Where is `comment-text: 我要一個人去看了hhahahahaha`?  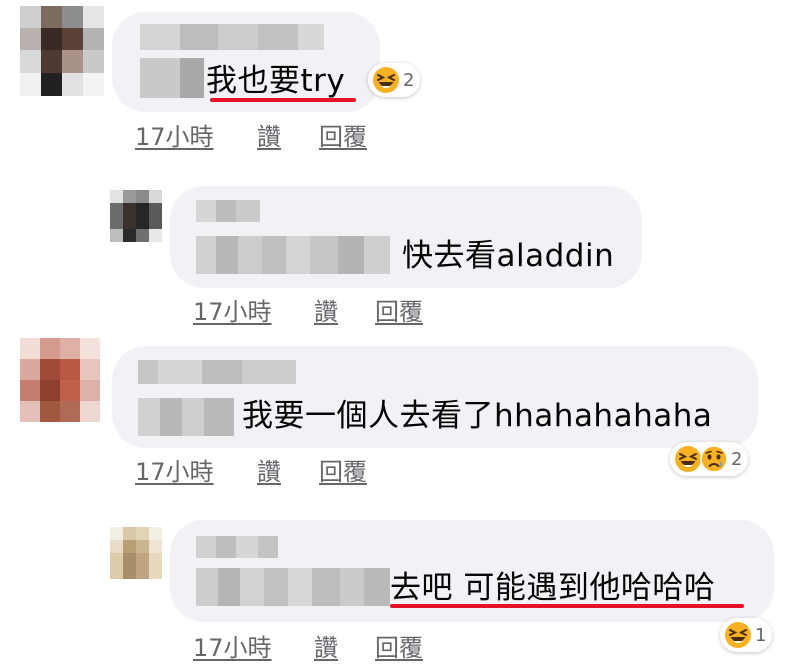
comment-text: 我要一個人去看了hhahahahaha is located at coordinates (477, 416).